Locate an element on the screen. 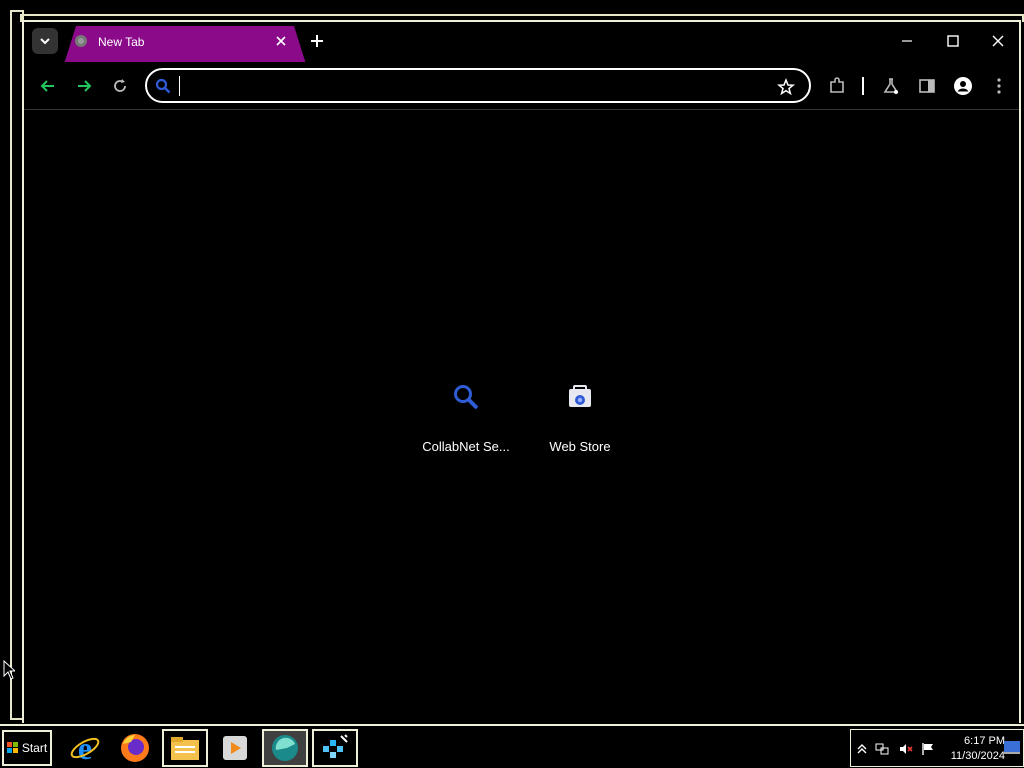  puzzle-icon is located at coordinates (837, 86).